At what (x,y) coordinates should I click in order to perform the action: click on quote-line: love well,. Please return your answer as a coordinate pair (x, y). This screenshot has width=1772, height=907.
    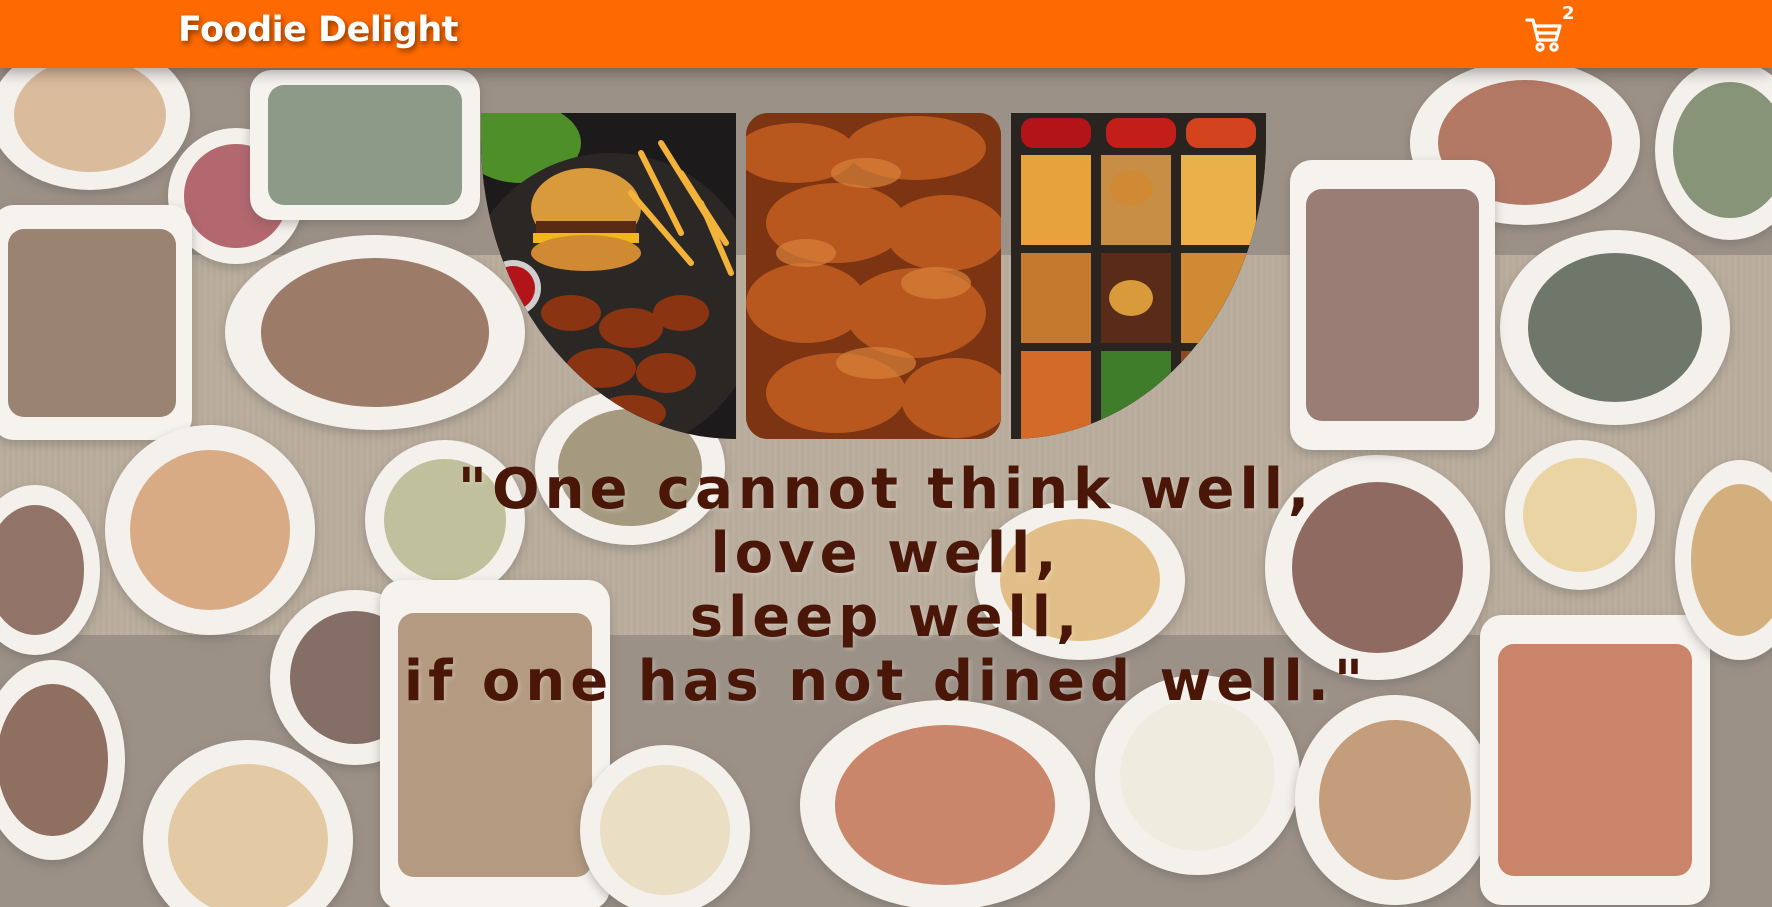
    Looking at the image, I should click on (886, 553).